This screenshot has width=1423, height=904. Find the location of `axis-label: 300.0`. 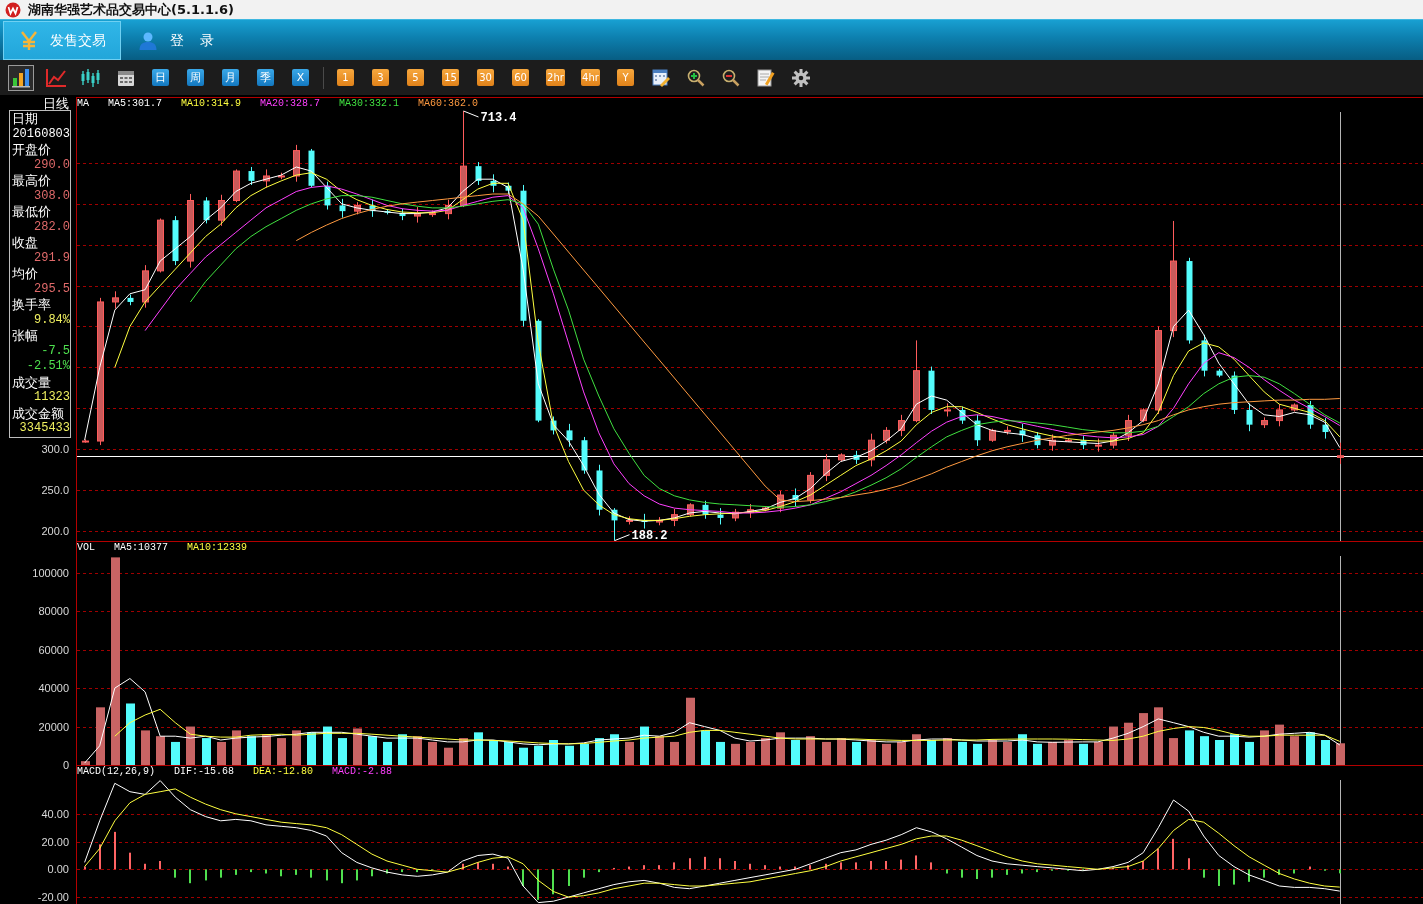

axis-label: 300.0 is located at coordinates (55, 449).